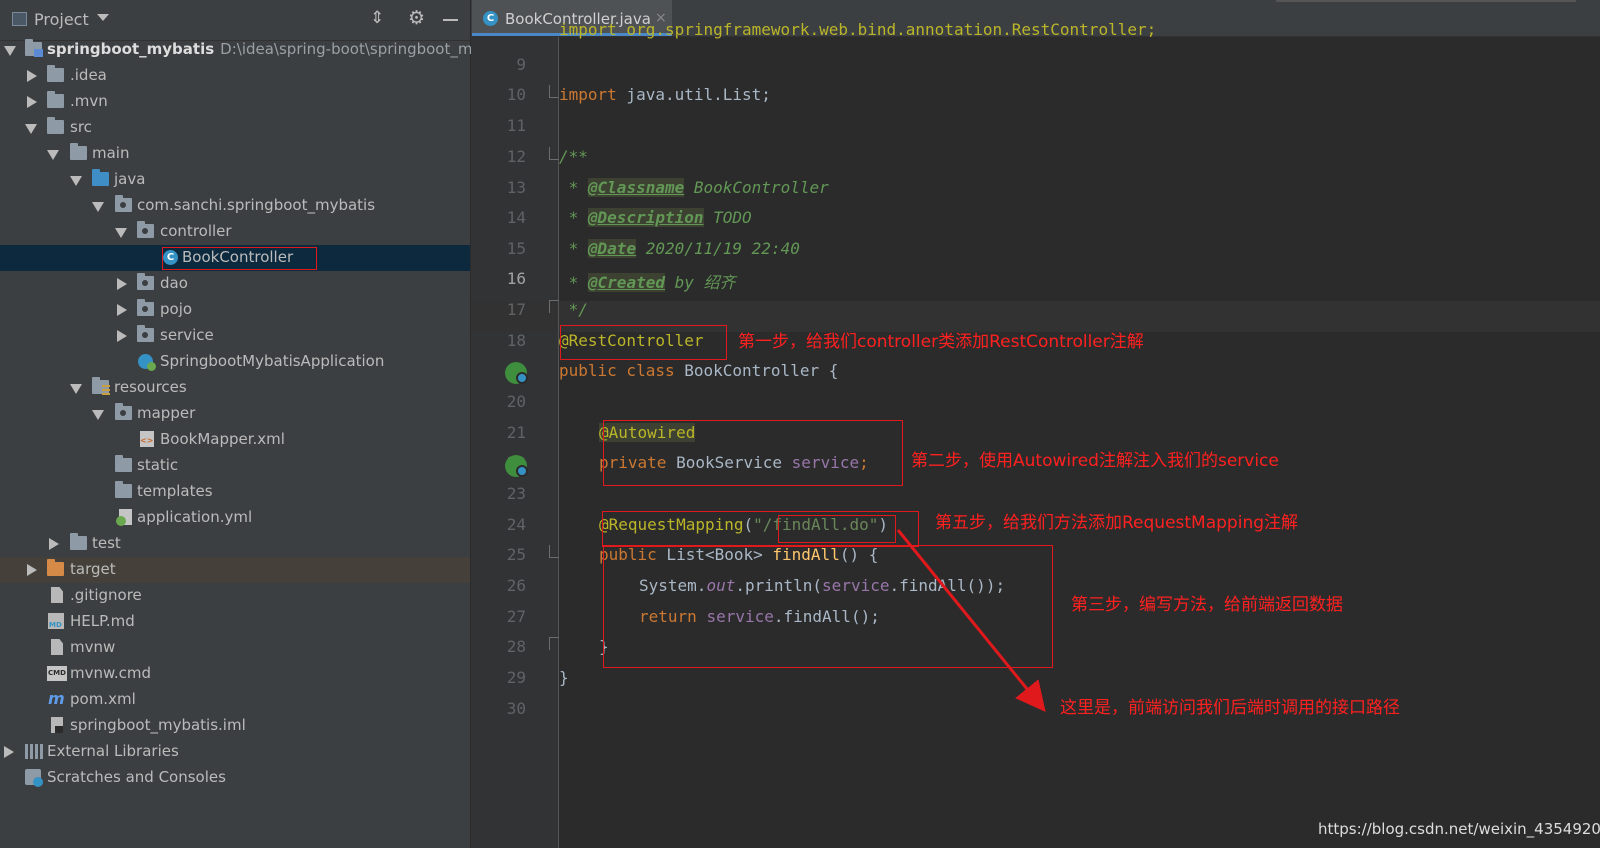  I want to click on annotation-path-note: 这里是，前端访问我们后端时调用的接口路径, so click(1230, 708).